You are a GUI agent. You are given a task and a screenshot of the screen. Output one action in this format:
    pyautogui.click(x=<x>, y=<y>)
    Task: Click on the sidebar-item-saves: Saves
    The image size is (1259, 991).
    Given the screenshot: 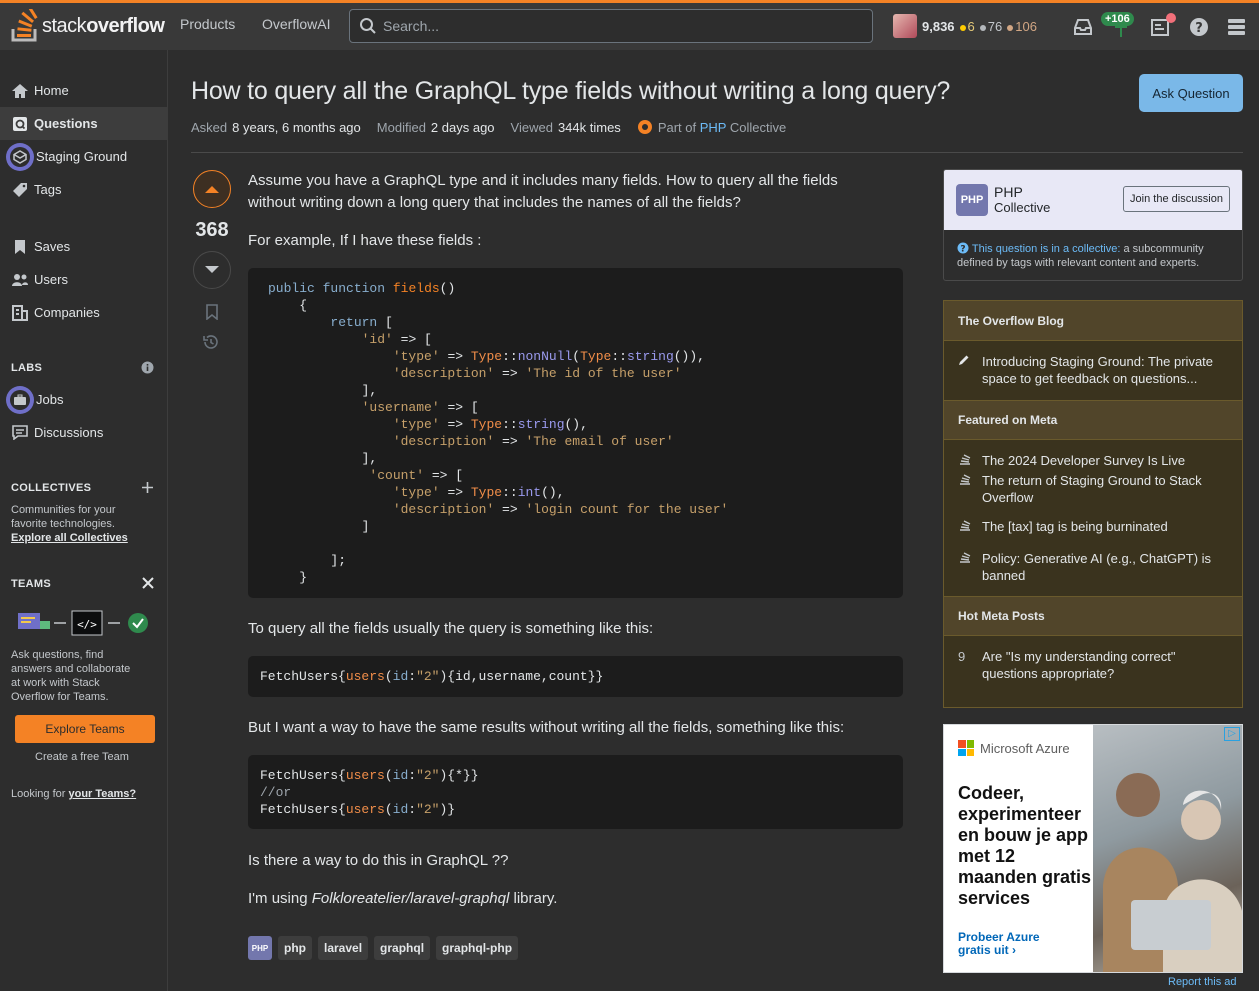 What is the action you would take?
    pyautogui.click(x=83, y=246)
    